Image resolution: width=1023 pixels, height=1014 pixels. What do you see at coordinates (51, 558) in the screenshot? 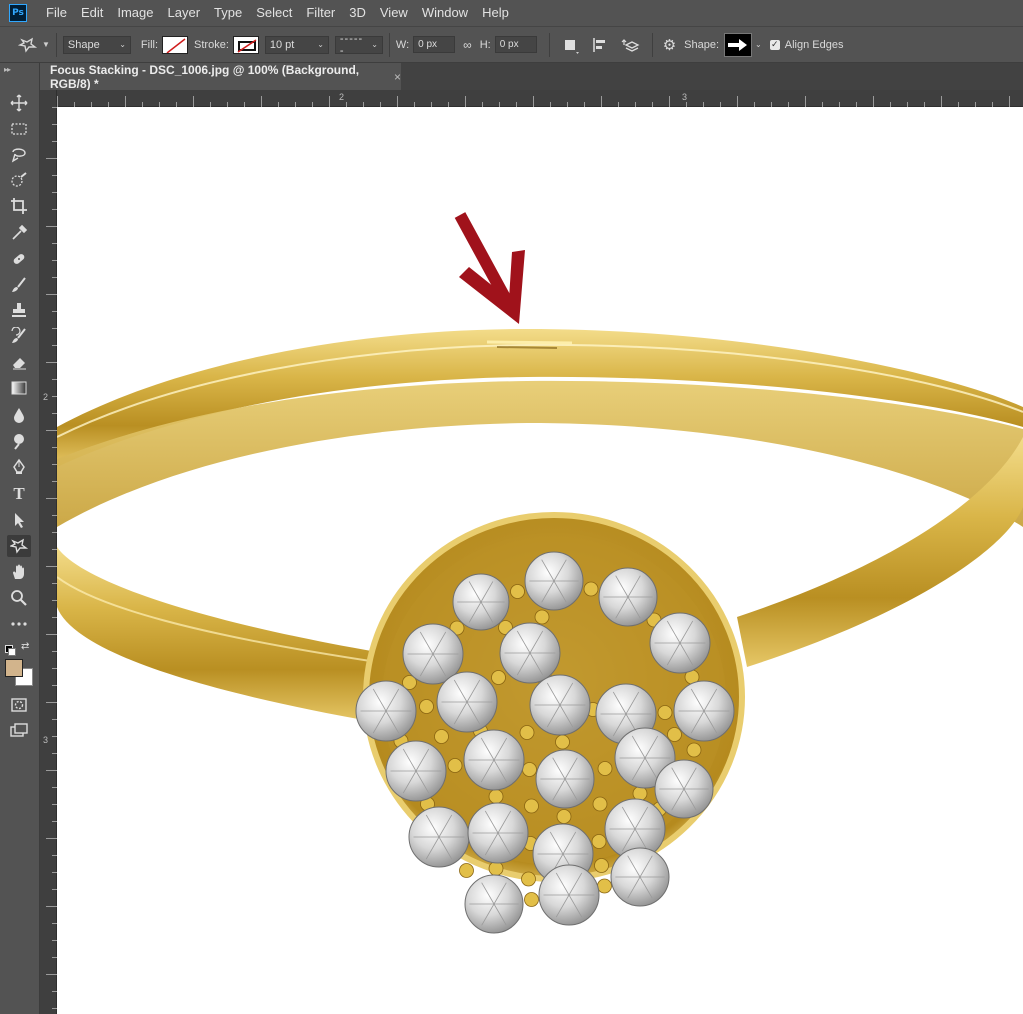
I see `ruler-ticks` at bounding box center [51, 558].